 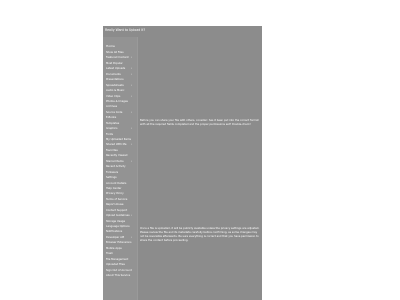 What do you see at coordinates (115, 161) in the screenshot?
I see `sidebar-item-label: Starred Items` at bounding box center [115, 161].